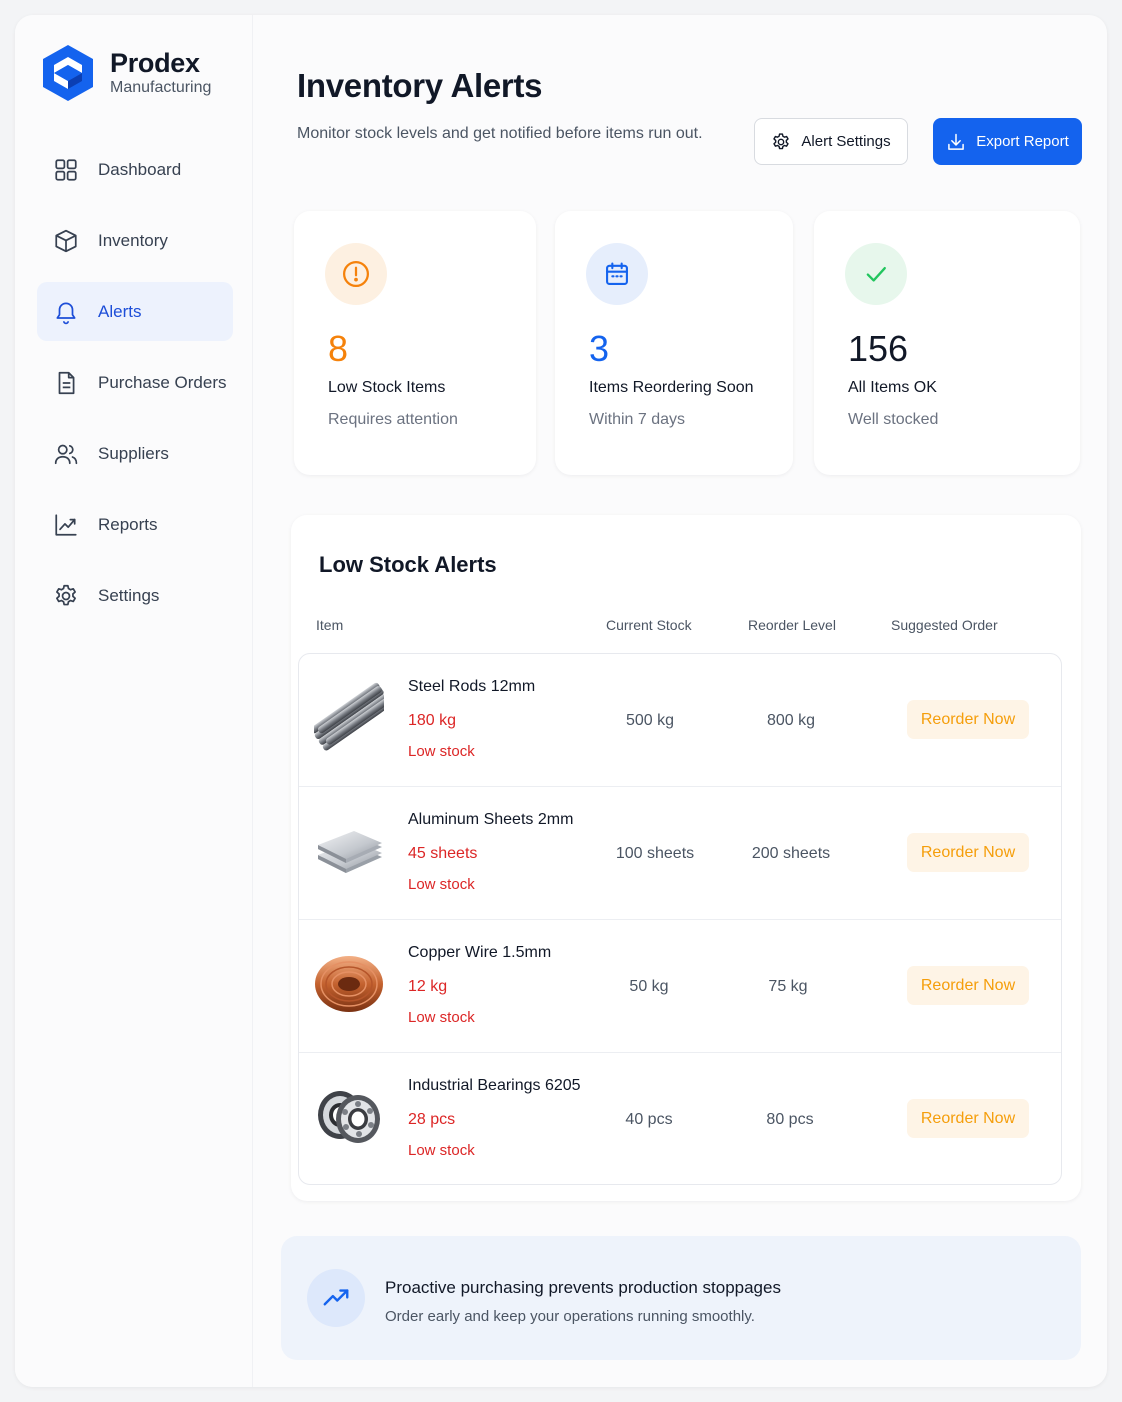  I want to click on sidebar-item-reports: Reports, so click(135, 524).